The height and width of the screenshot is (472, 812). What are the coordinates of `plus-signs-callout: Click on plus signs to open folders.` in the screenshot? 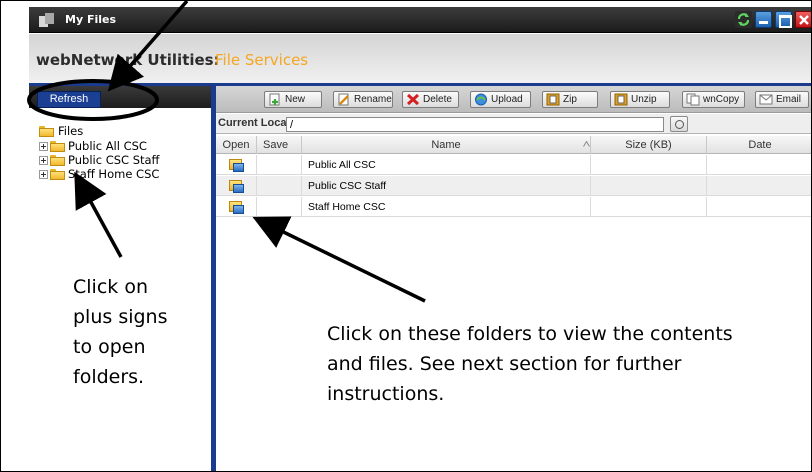 It's located at (120, 332).